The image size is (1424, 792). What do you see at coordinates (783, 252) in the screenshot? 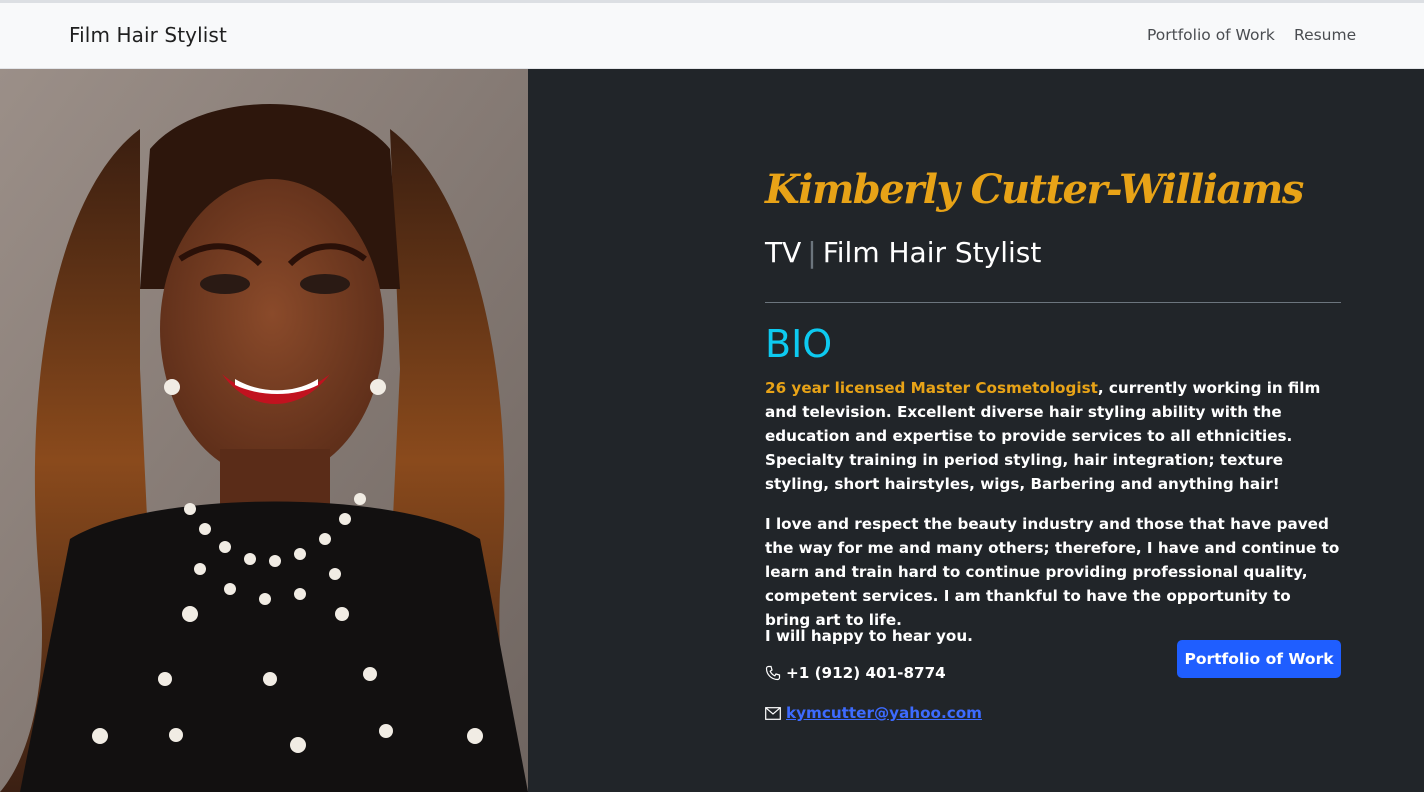
I see `title-tv: TV` at bounding box center [783, 252].